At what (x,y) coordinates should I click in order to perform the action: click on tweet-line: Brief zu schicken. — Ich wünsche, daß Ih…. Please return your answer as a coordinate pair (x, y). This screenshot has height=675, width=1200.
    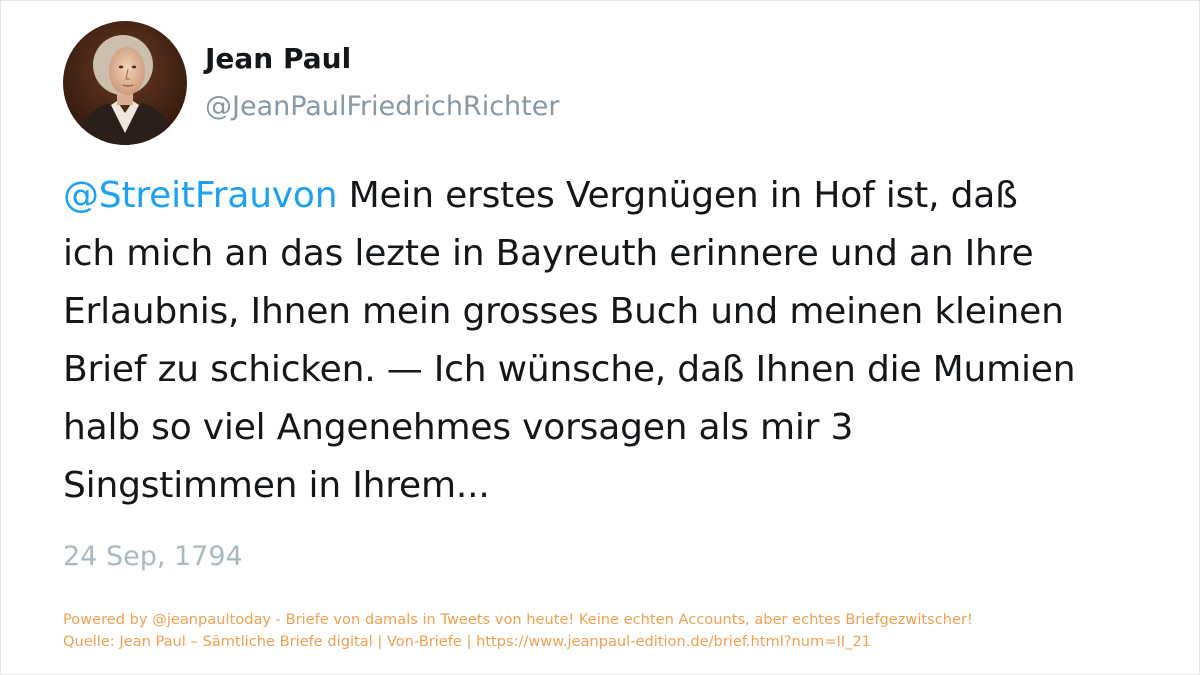
    Looking at the image, I should click on (569, 369).